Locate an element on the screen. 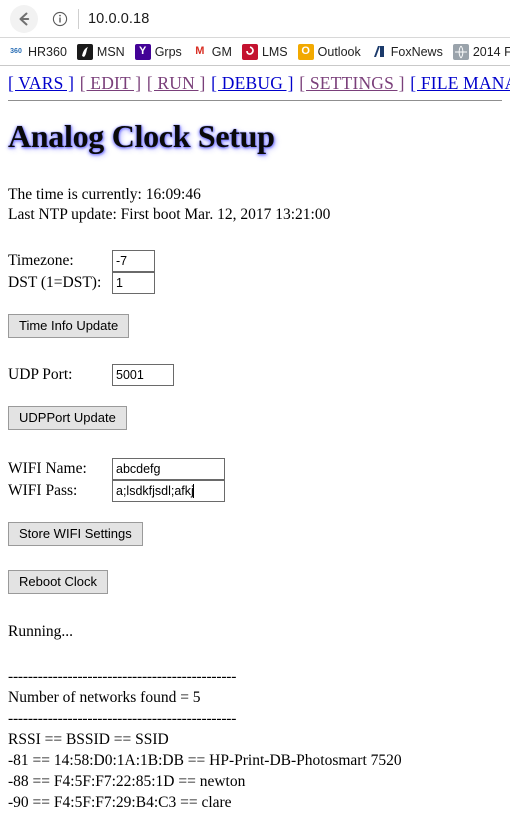 This screenshot has width=510, height=816. reboot-row: Reboot Clock is located at coordinates (255, 582).